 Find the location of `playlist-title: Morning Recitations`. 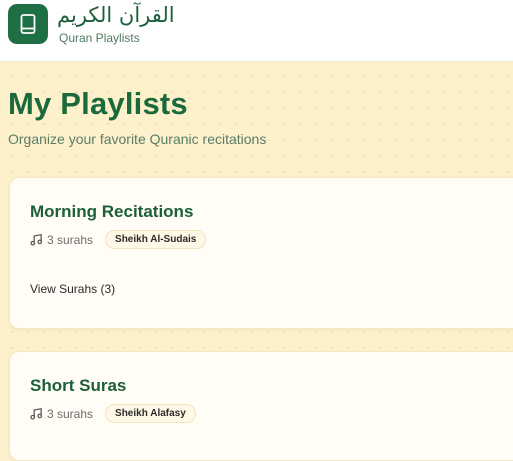

playlist-title: Morning Recitations is located at coordinates (112, 211).